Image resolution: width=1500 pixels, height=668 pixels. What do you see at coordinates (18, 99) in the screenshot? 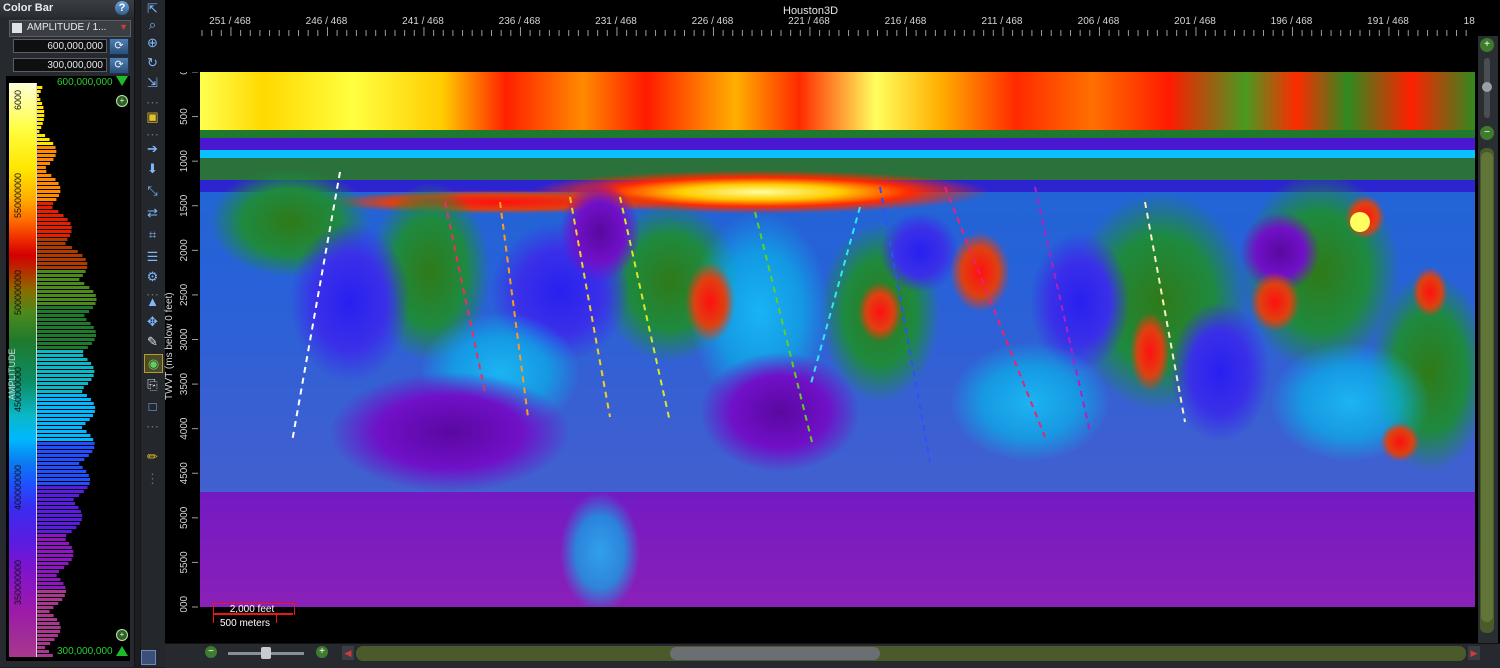
I see `colorbar-tick: 6000` at bounding box center [18, 99].